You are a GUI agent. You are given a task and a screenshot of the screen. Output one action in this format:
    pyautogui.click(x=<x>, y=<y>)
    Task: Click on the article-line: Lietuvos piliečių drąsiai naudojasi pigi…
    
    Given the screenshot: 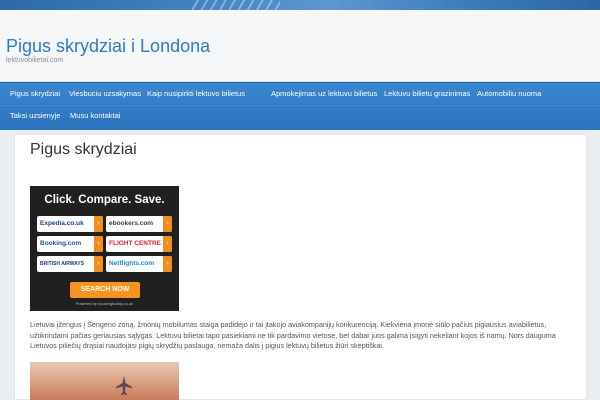 What is the action you would take?
    pyautogui.click(x=207, y=345)
    